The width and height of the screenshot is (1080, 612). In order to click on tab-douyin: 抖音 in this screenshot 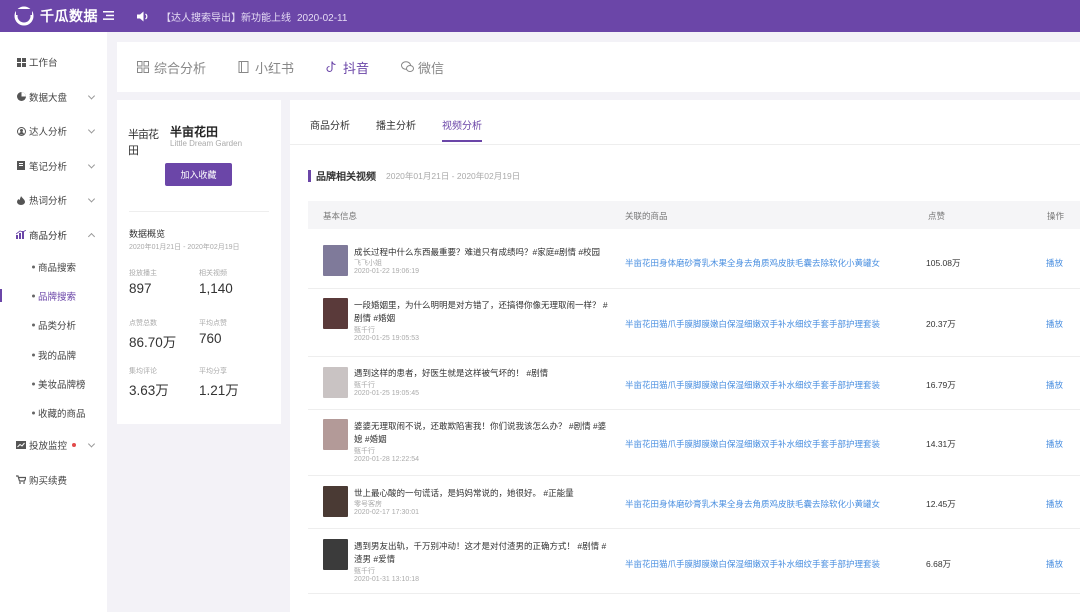, I will do `click(347, 67)`.